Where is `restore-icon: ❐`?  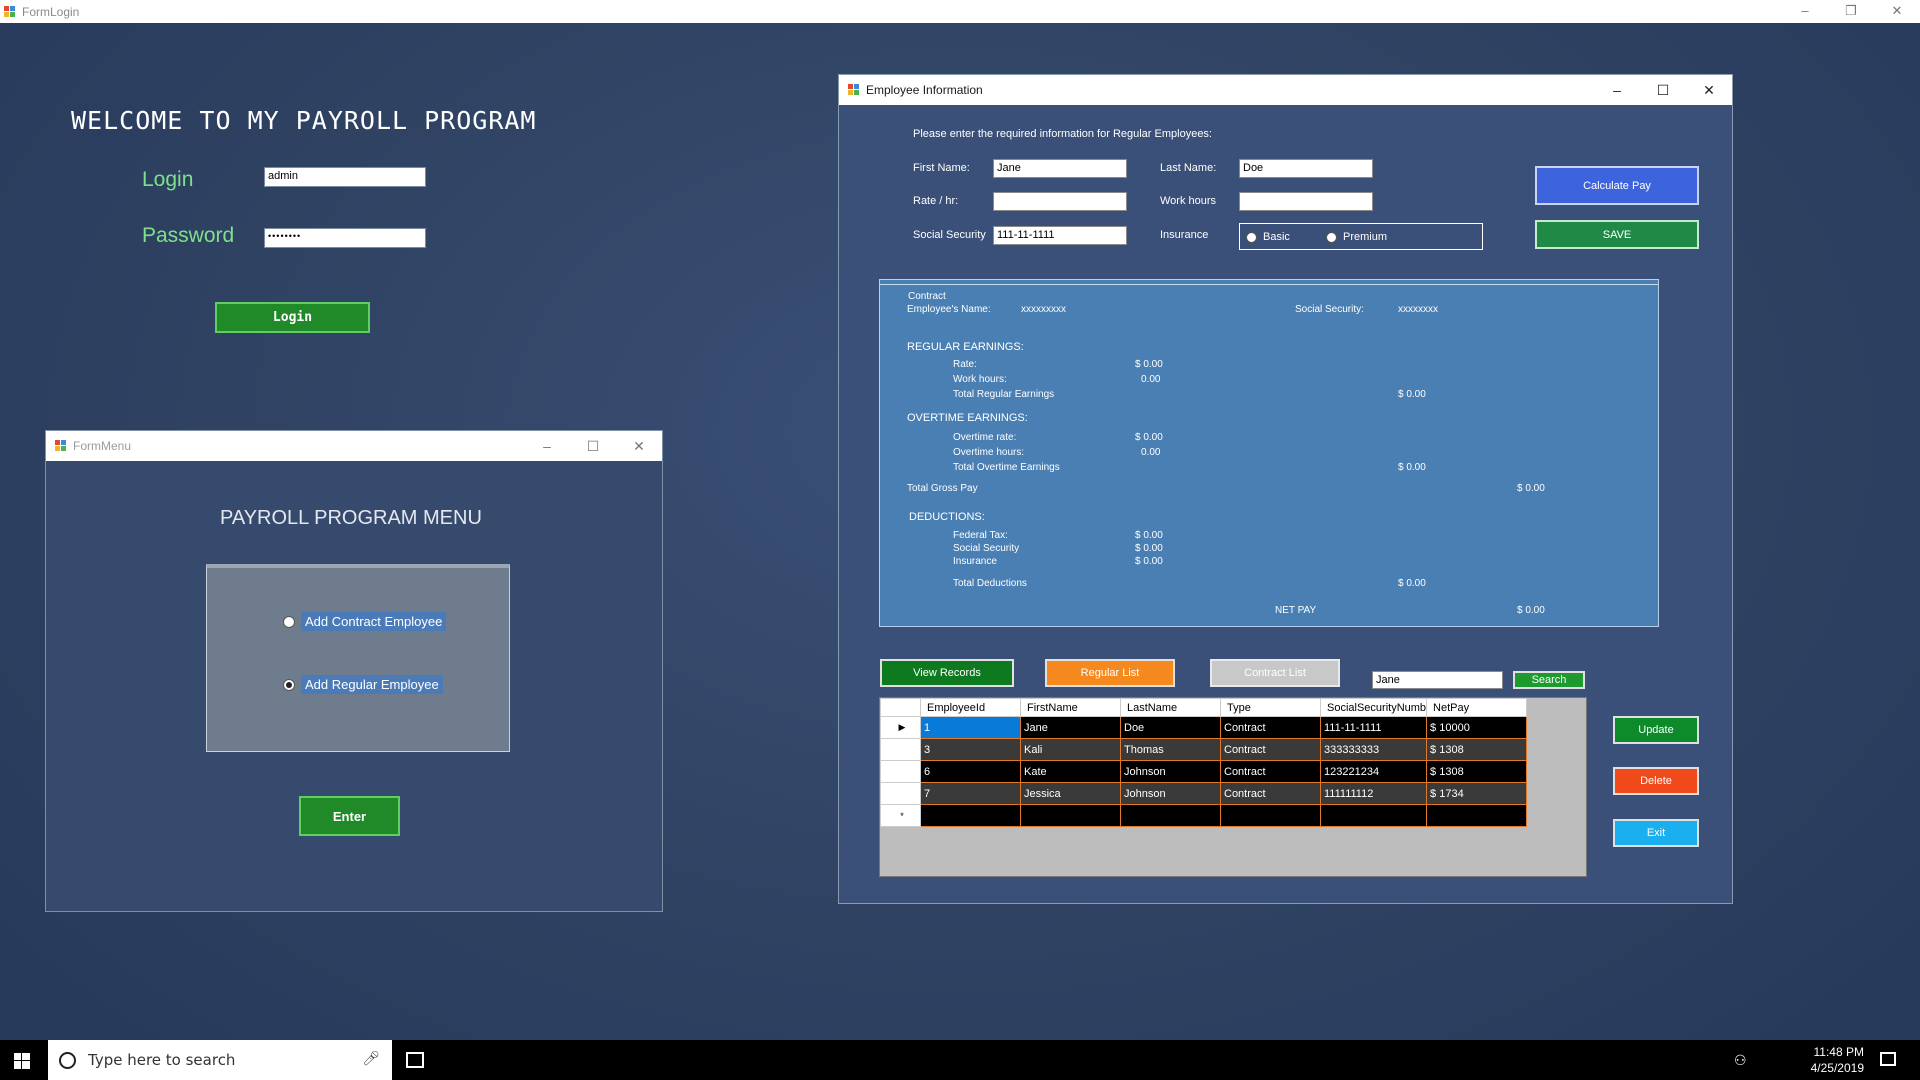 restore-icon: ❐ is located at coordinates (1851, 11).